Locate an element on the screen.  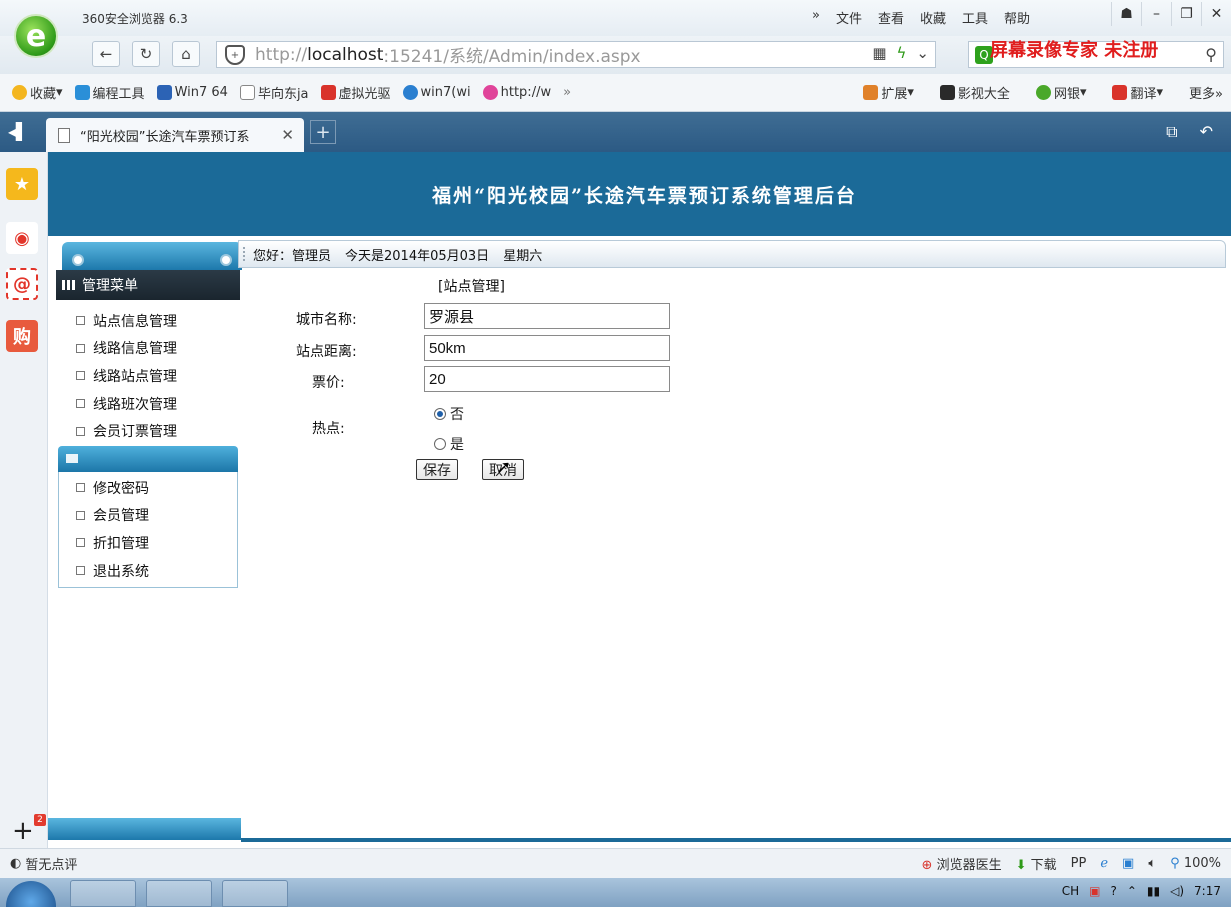
volume-tray-icon: ◁) is located at coordinates (1177, 891).